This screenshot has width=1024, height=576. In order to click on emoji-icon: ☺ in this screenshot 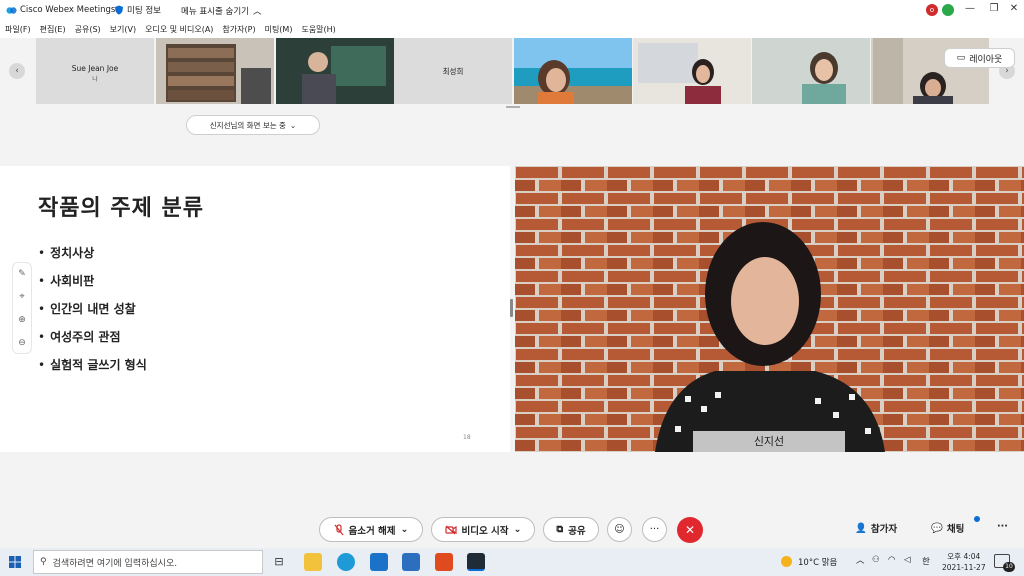, I will do `click(619, 529)`.